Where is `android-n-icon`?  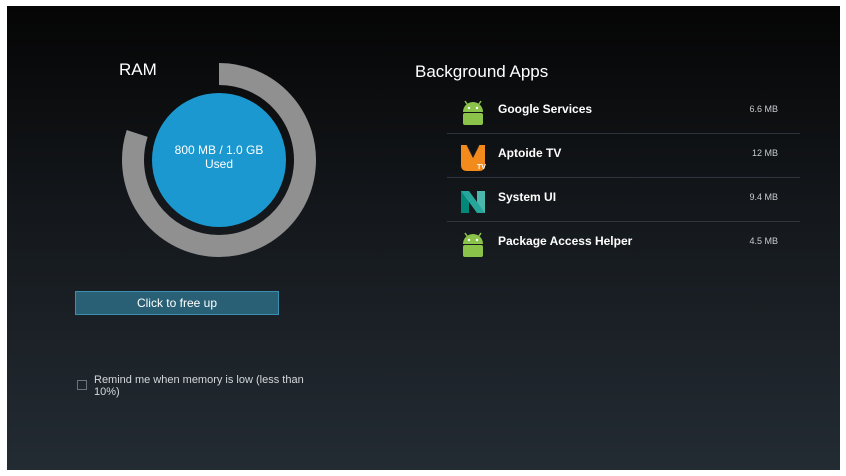
android-n-icon is located at coordinates (473, 202).